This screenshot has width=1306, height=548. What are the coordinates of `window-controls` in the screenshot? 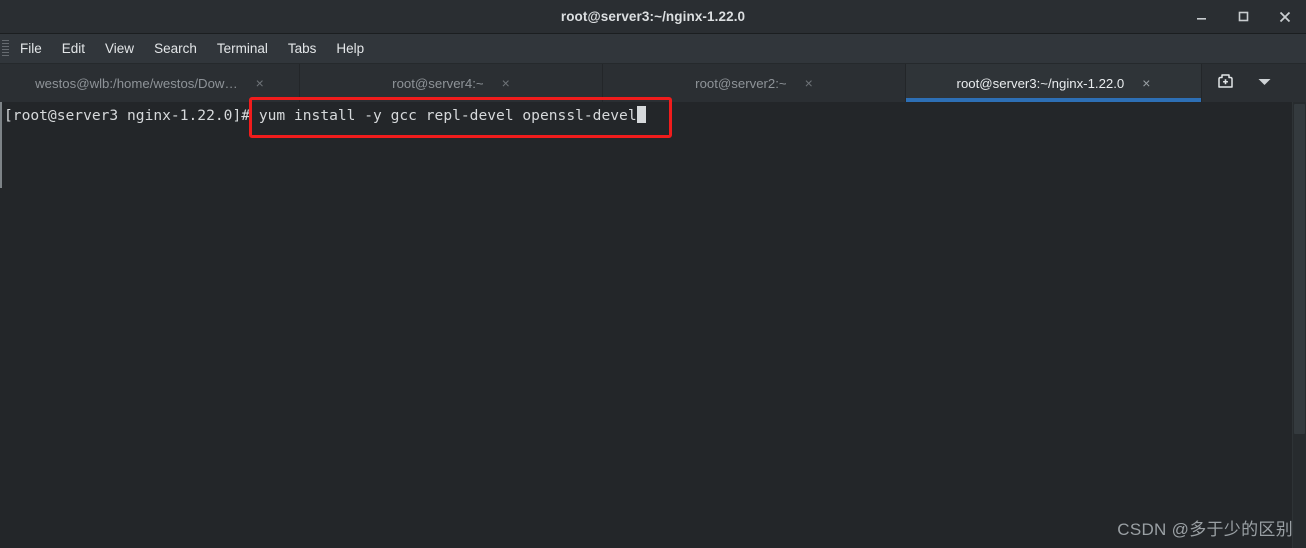 It's located at (1243, 16).